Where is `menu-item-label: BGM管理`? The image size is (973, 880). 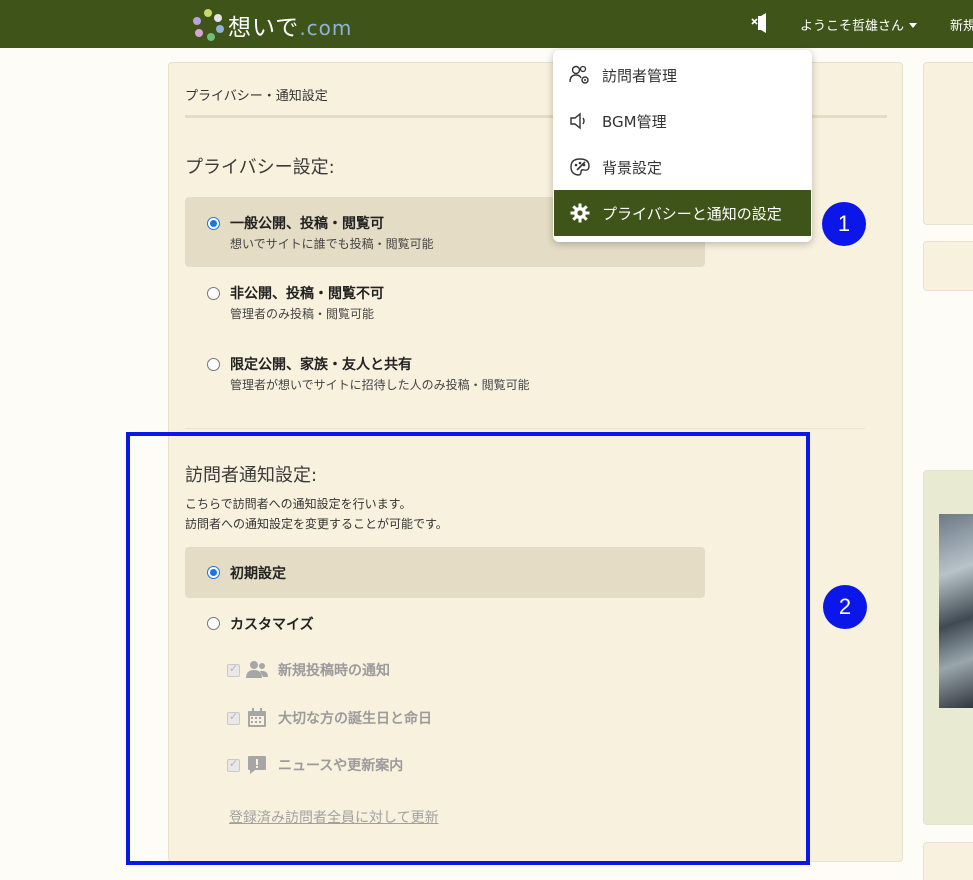
menu-item-label: BGM管理 is located at coordinates (634, 121).